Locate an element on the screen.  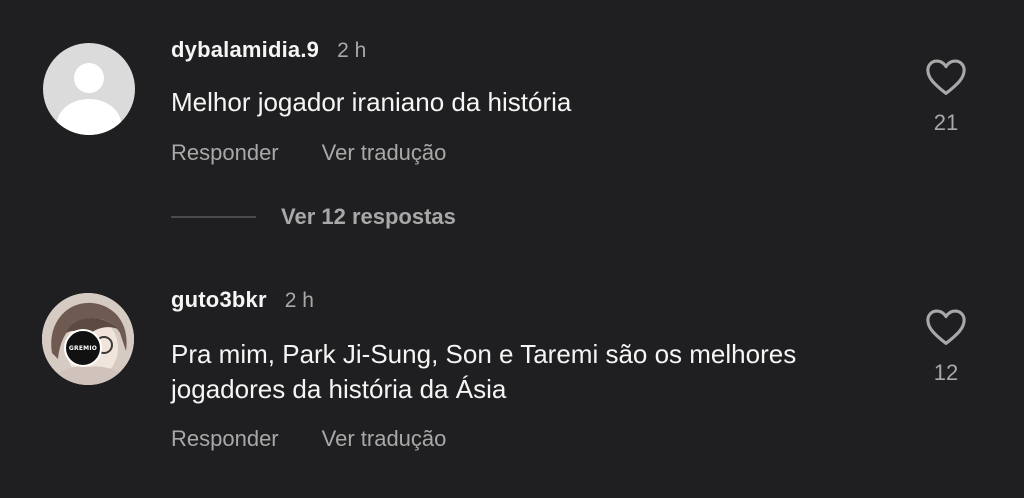
like-count: 21 is located at coordinates (946, 122).